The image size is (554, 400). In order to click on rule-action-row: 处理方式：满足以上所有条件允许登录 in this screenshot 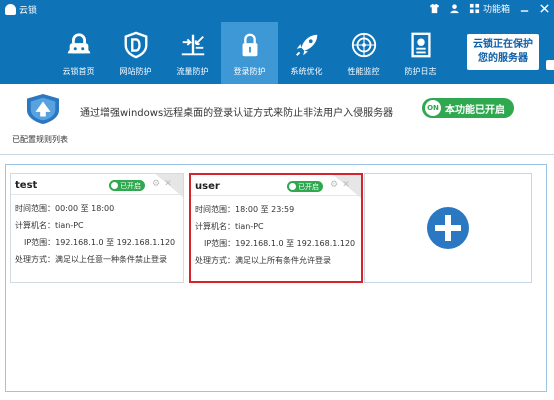, I will do `click(263, 260)`.